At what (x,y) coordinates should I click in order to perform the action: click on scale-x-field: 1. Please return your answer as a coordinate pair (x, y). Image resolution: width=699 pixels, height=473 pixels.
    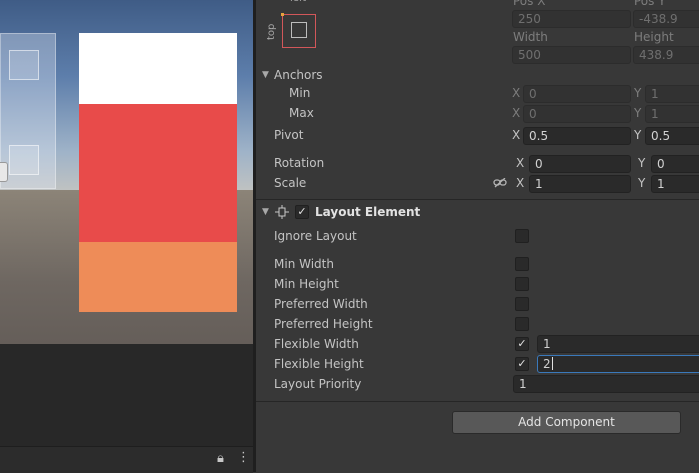
    Looking at the image, I should click on (580, 184).